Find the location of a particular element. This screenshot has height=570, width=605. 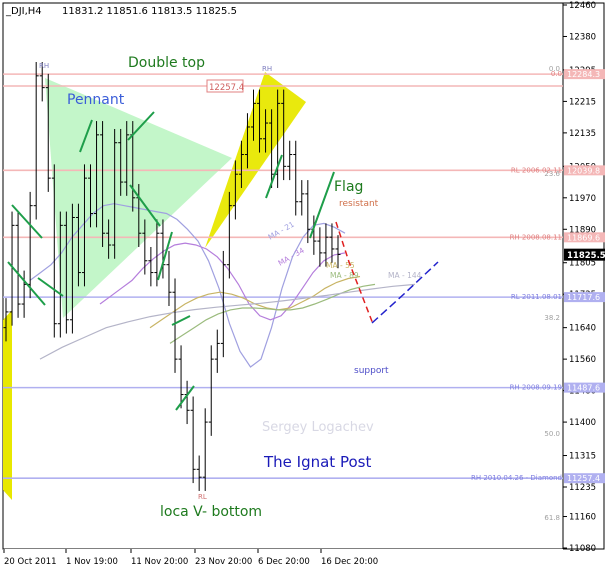

level-label: RL 2011.08.01 is located at coordinates (536, 297).